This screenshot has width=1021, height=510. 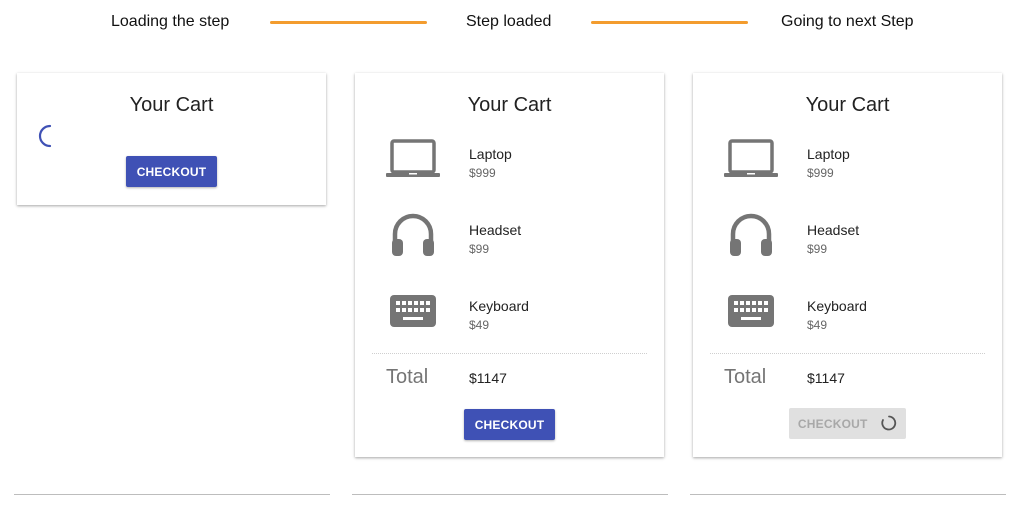 I want to click on checkout-button-disabled: CHECKOUT, so click(x=847, y=423).